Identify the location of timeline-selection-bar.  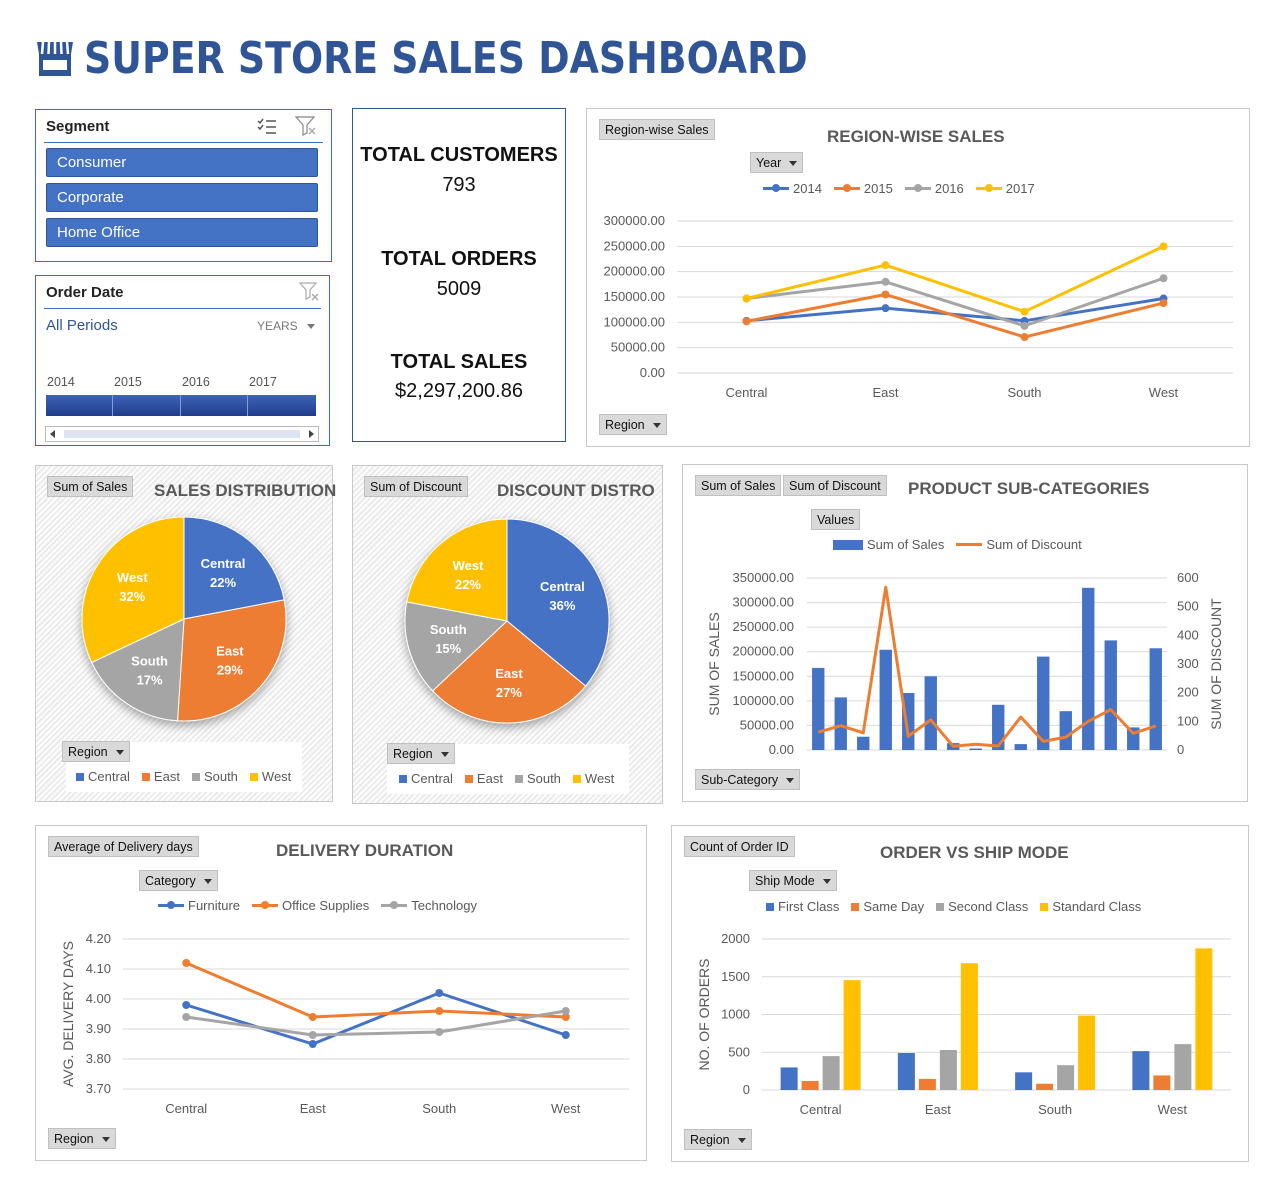
(181, 405).